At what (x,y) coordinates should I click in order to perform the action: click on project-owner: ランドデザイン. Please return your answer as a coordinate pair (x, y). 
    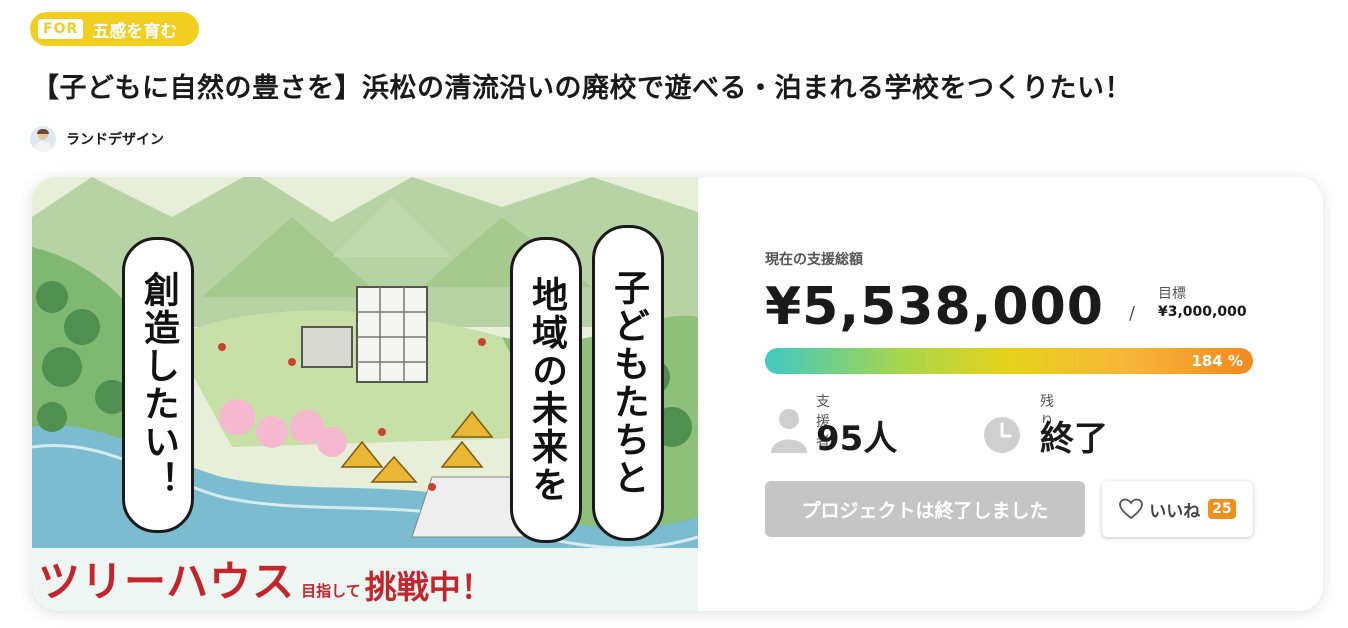
    Looking at the image, I should click on (97, 139).